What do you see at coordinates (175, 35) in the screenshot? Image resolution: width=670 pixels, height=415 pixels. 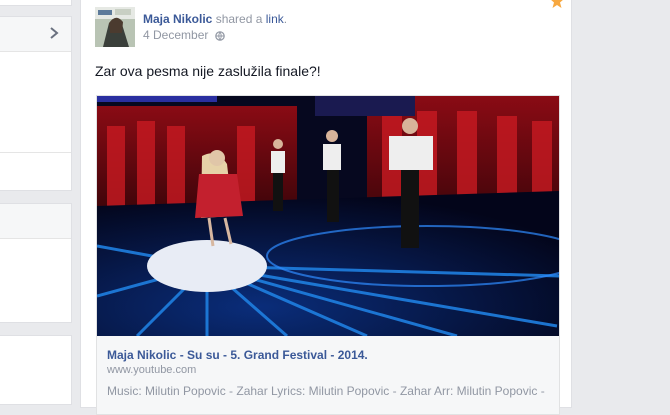 I see `post-date: 4 December` at bounding box center [175, 35].